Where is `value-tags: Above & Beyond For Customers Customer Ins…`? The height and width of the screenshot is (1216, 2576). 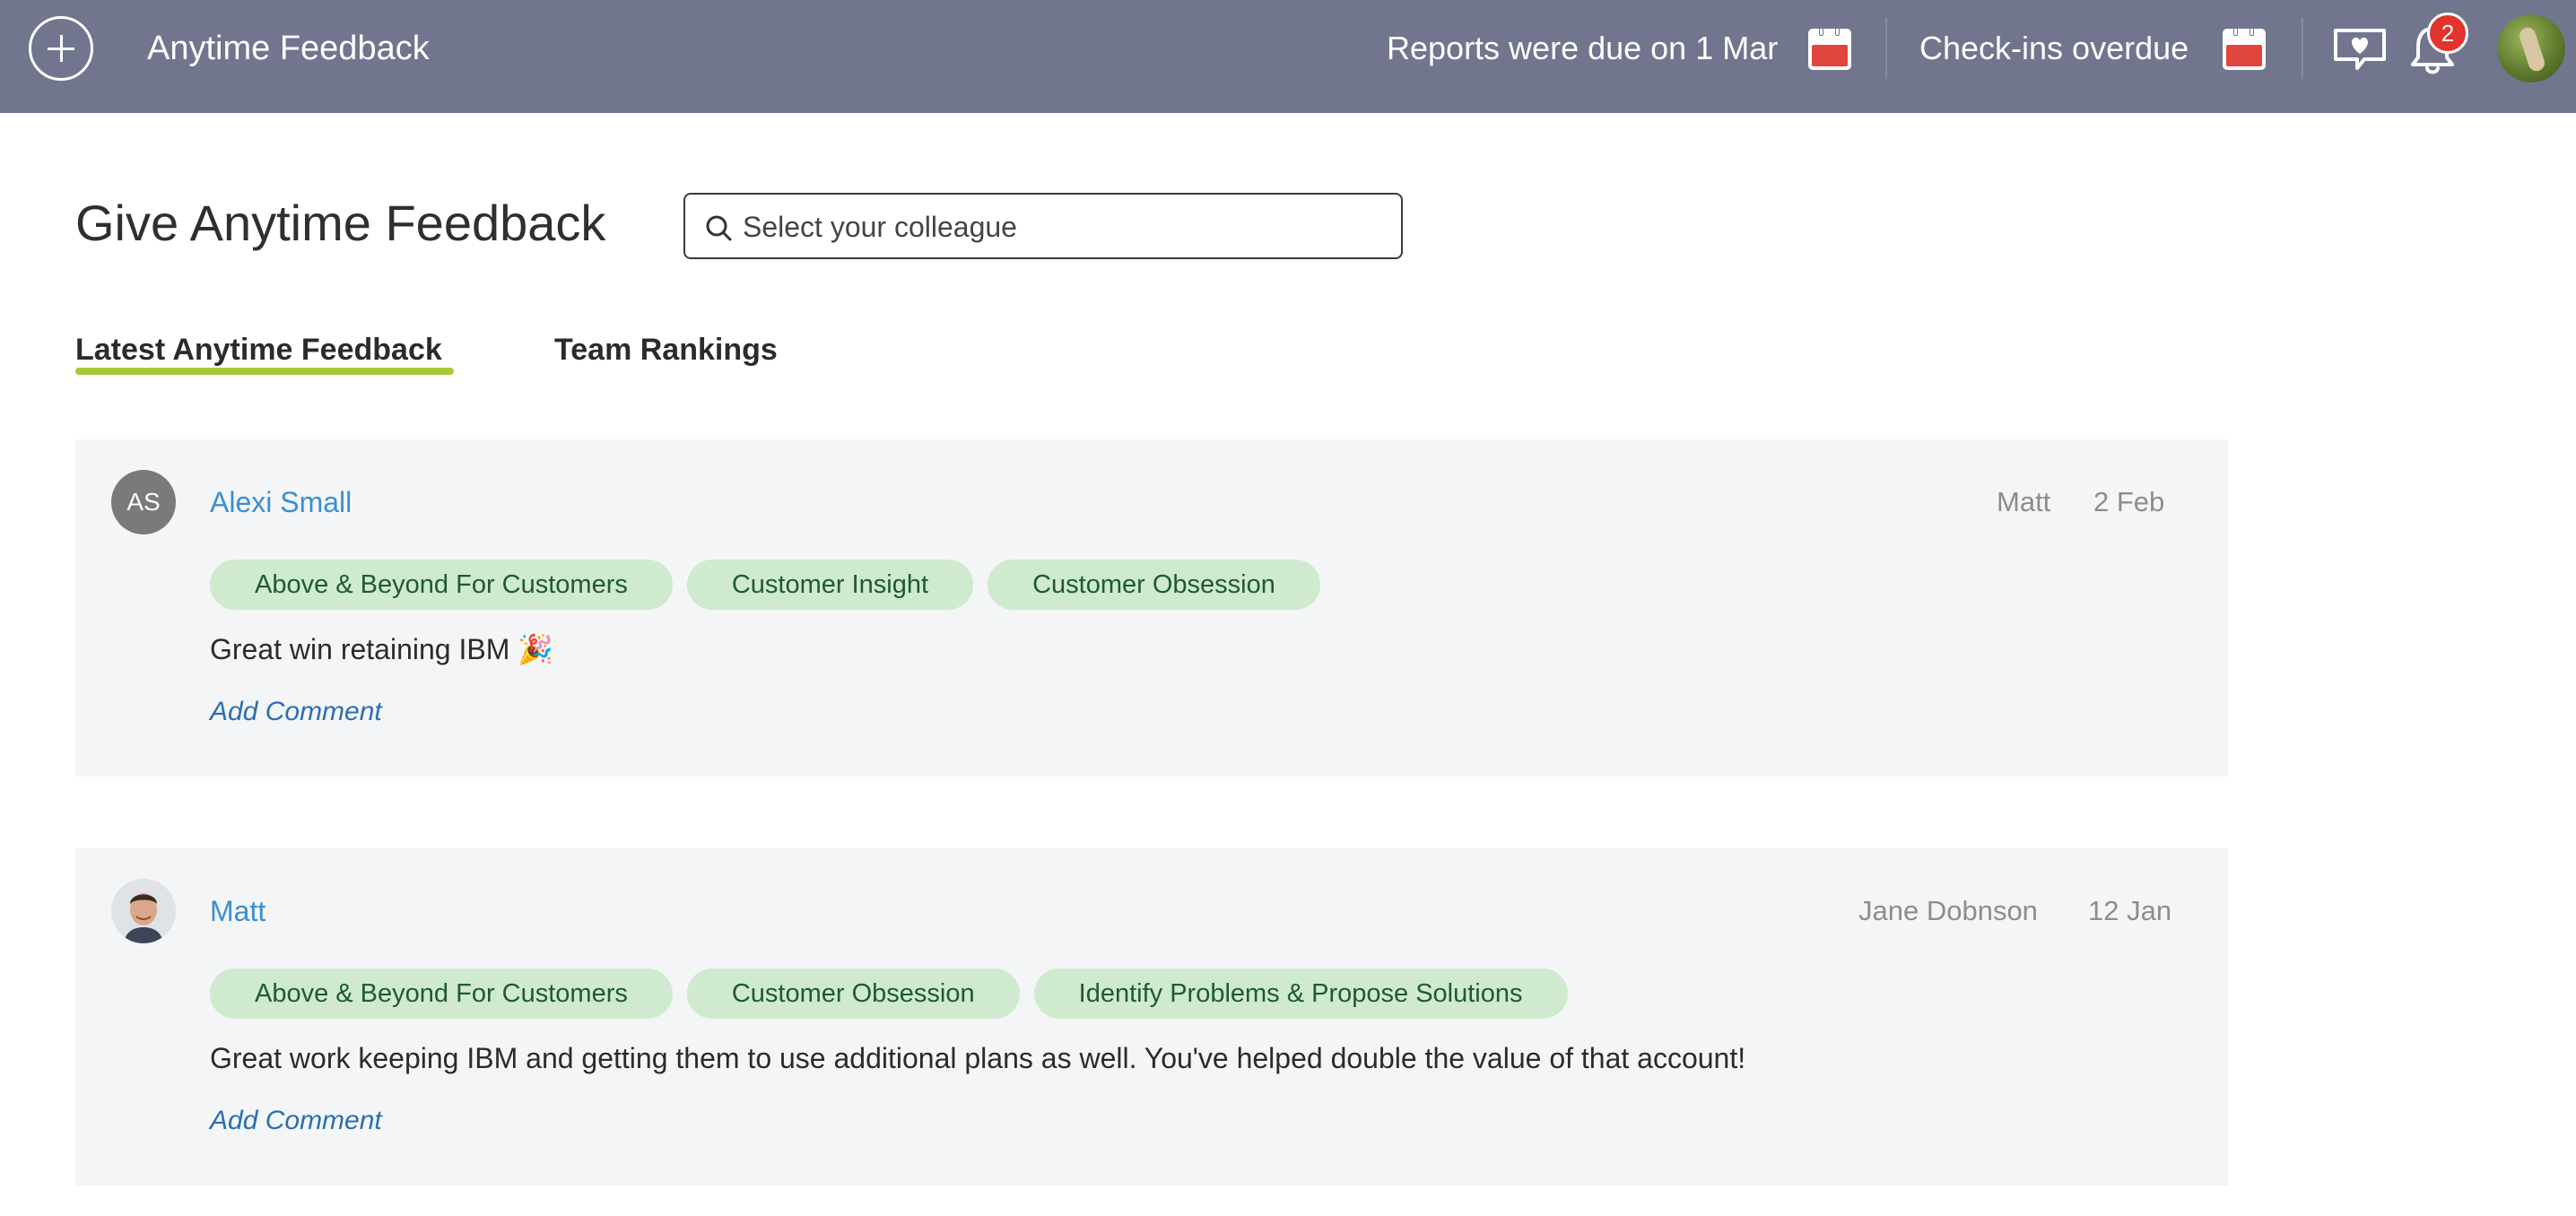 value-tags: Above & Beyond For Customers Customer Ins… is located at coordinates (772, 585).